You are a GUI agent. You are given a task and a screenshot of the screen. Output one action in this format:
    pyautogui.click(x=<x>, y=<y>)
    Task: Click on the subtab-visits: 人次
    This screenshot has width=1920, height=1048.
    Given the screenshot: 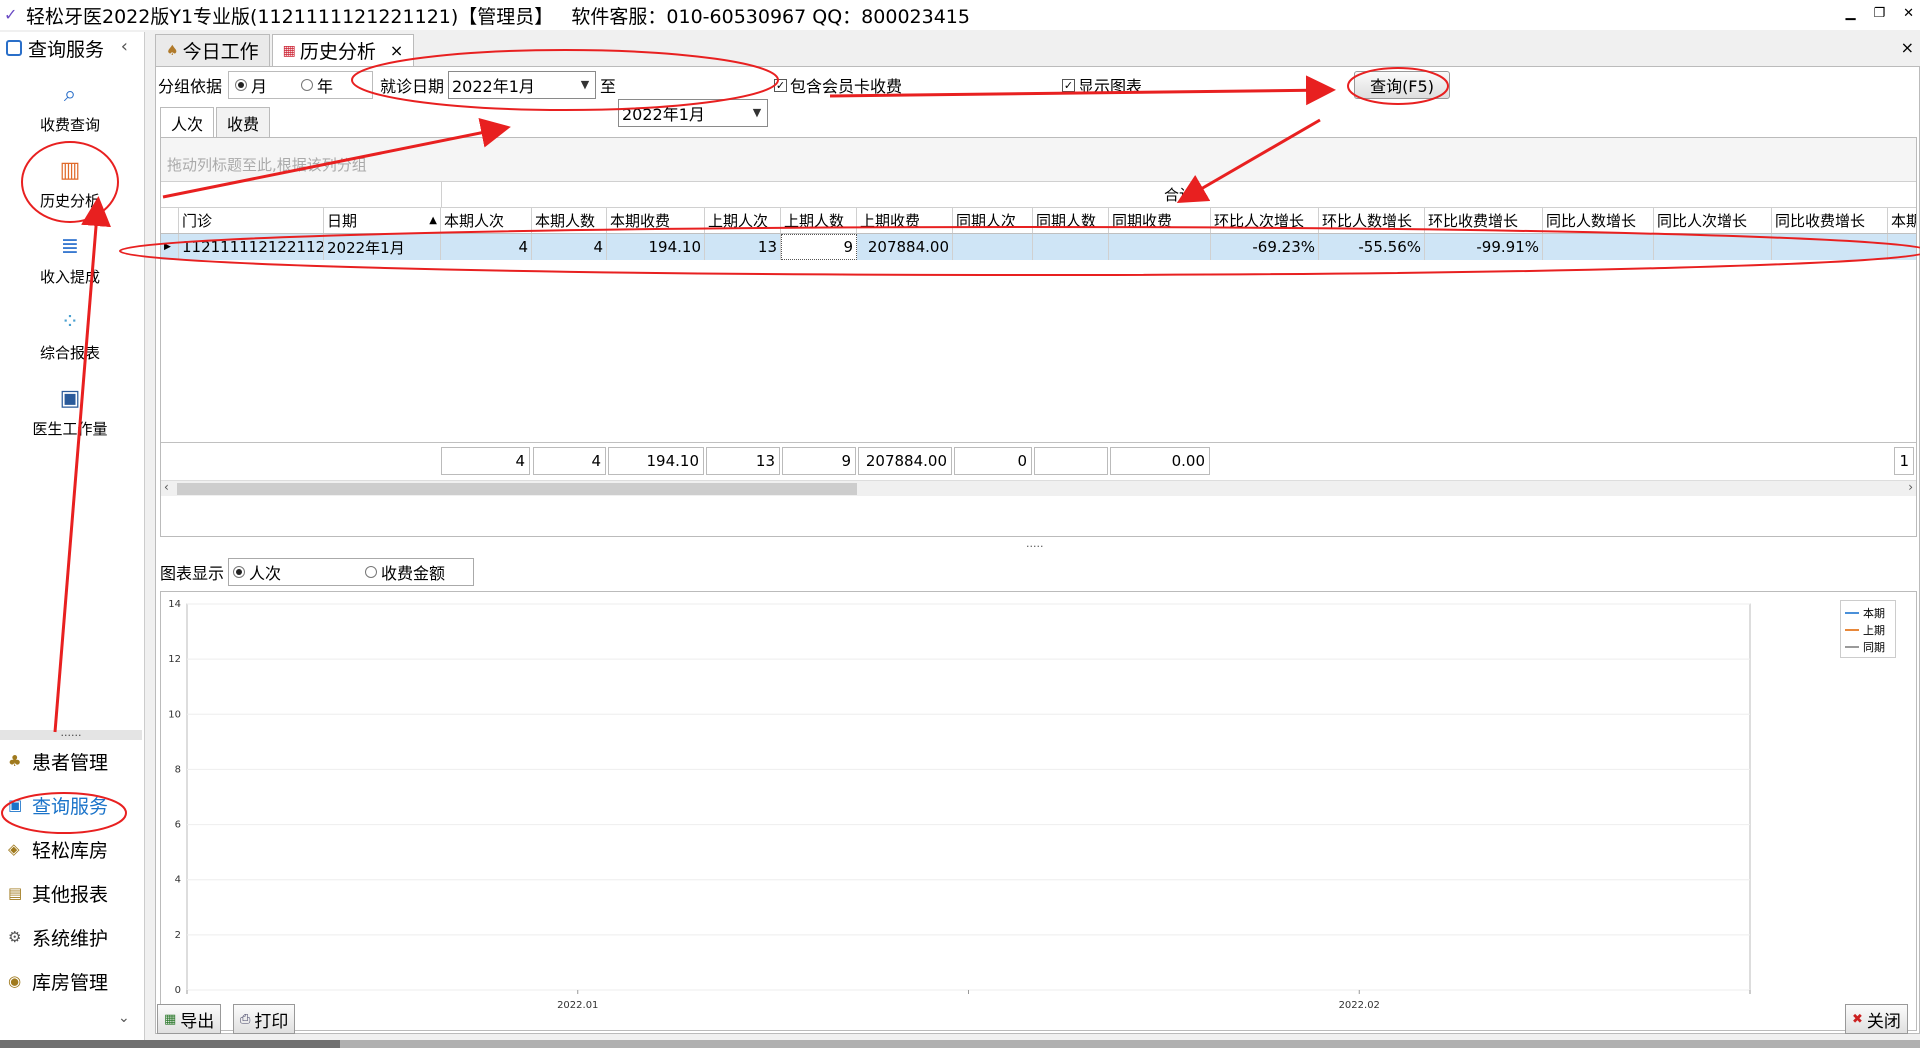 What is the action you would take?
    pyautogui.click(x=187, y=122)
    